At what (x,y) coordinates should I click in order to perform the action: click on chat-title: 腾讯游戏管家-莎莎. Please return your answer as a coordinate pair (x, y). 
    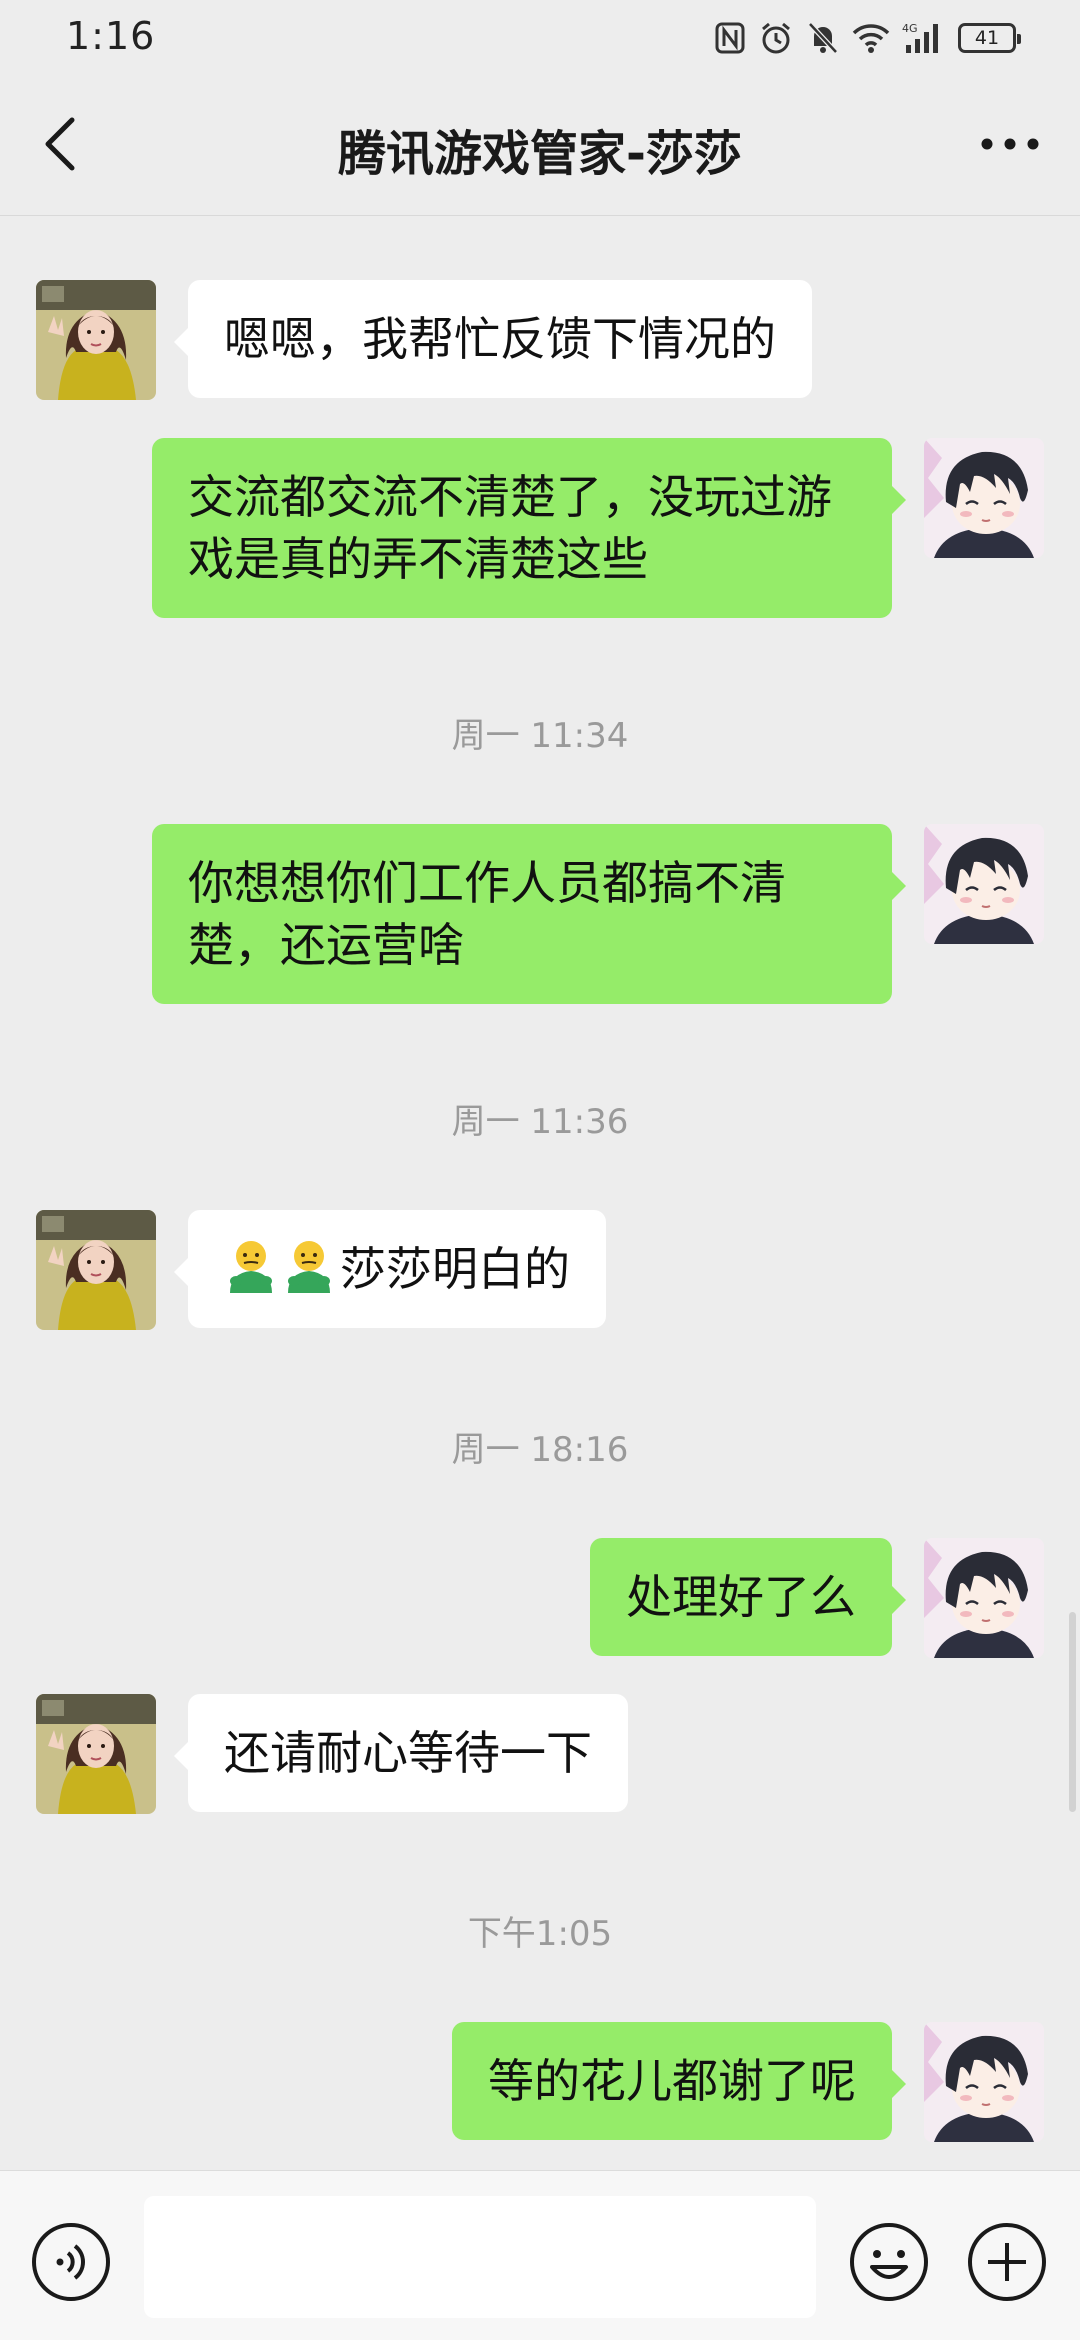
    Looking at the image, I should click on (540, 154).